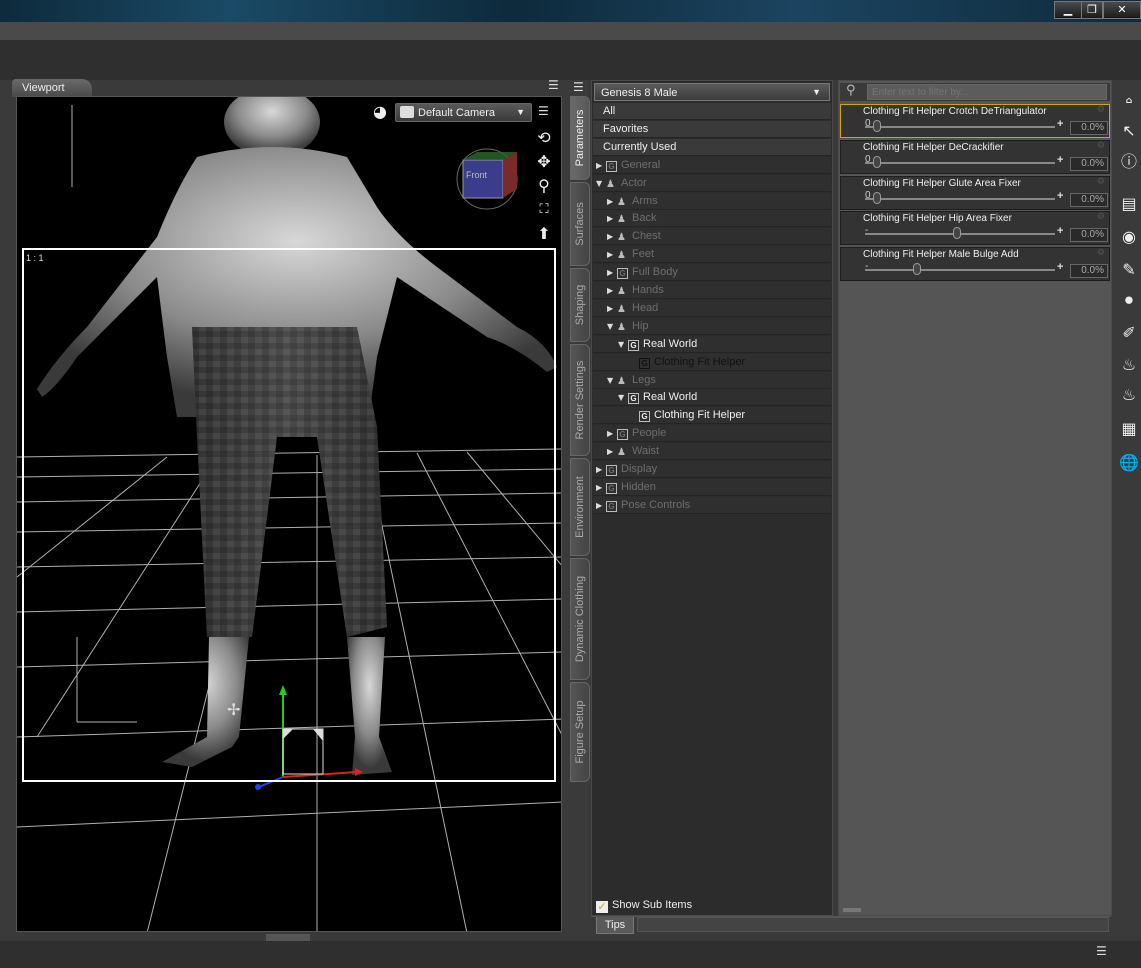  What do you see at coordinates (712, 255) in the screenshot?
I see `tree-item: ▶ ♟ Feet` at bounding box center [712, 255].